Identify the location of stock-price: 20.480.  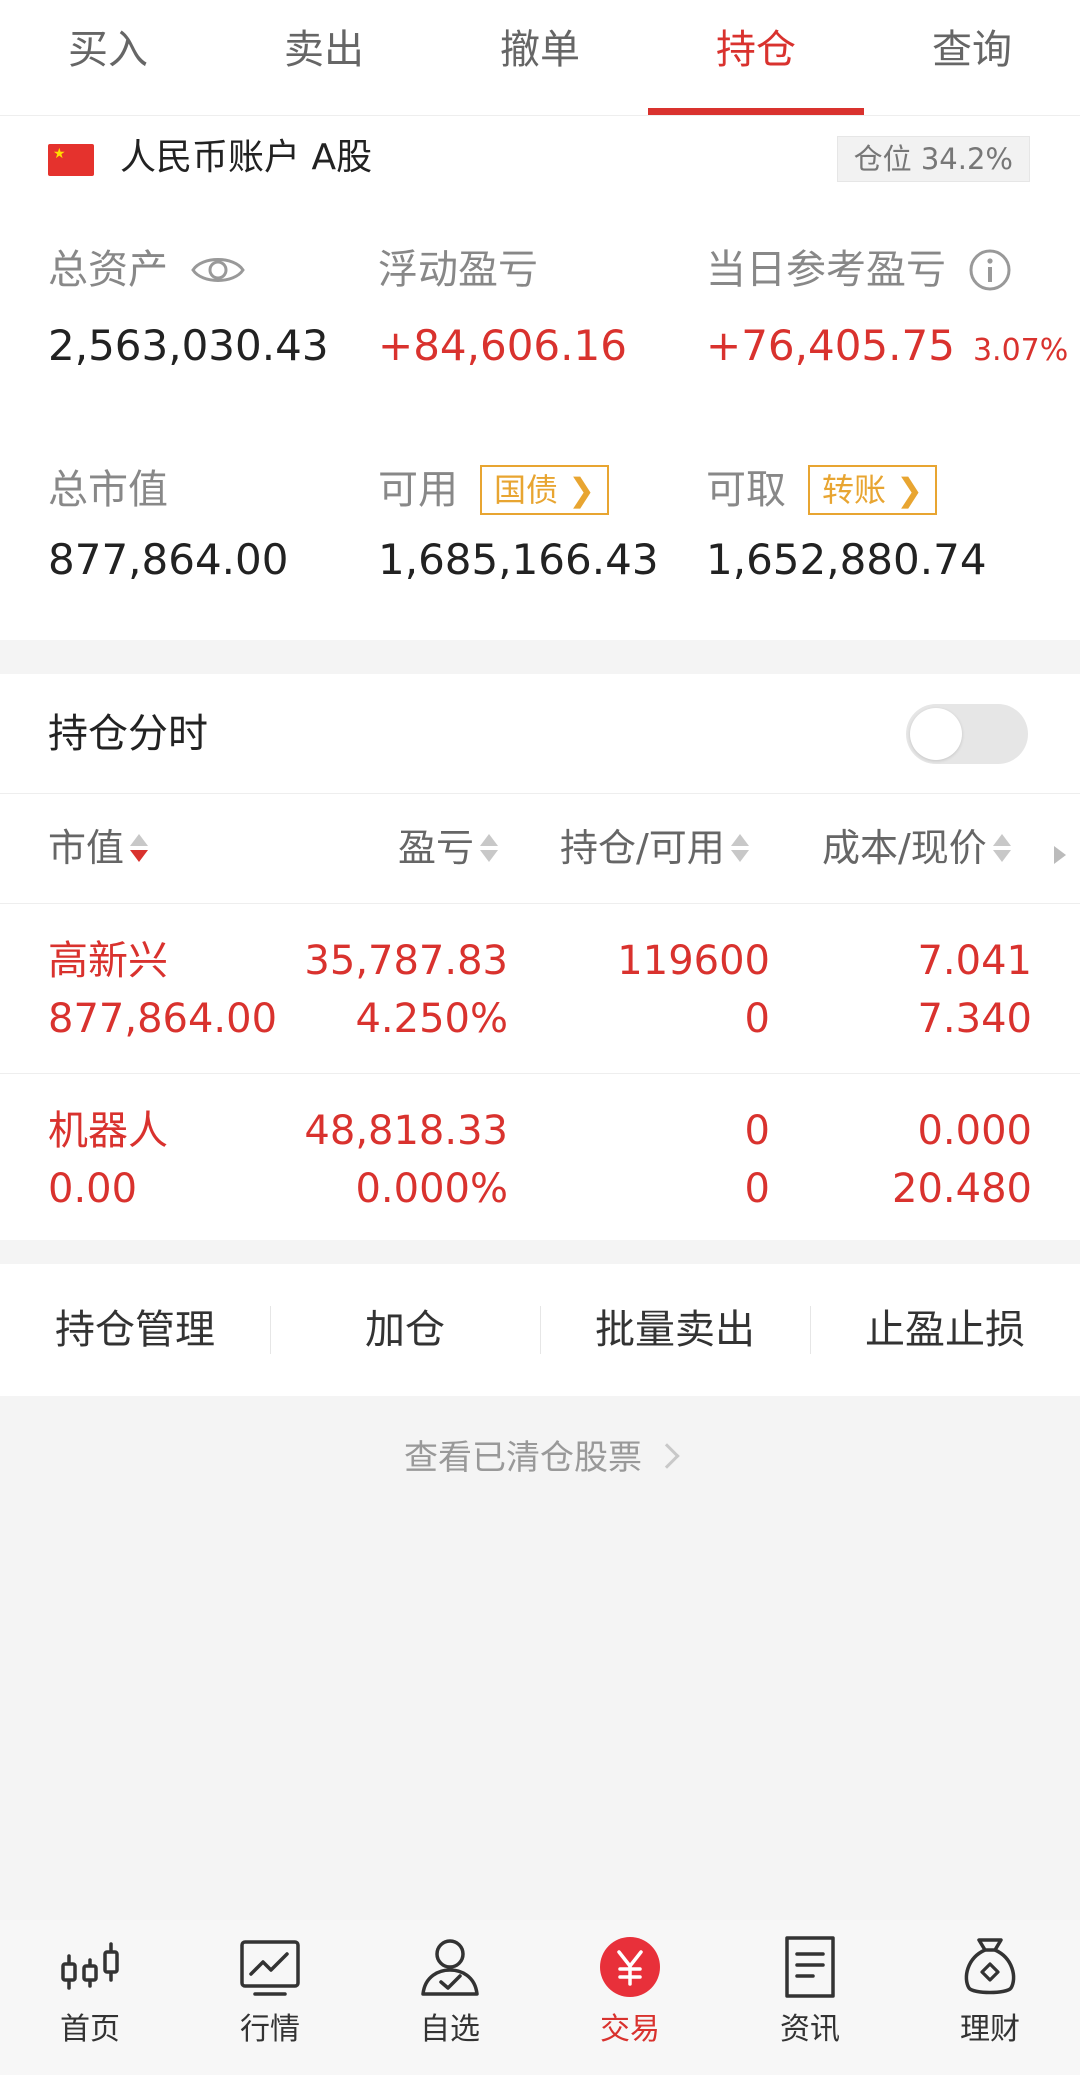
(962, 1189).